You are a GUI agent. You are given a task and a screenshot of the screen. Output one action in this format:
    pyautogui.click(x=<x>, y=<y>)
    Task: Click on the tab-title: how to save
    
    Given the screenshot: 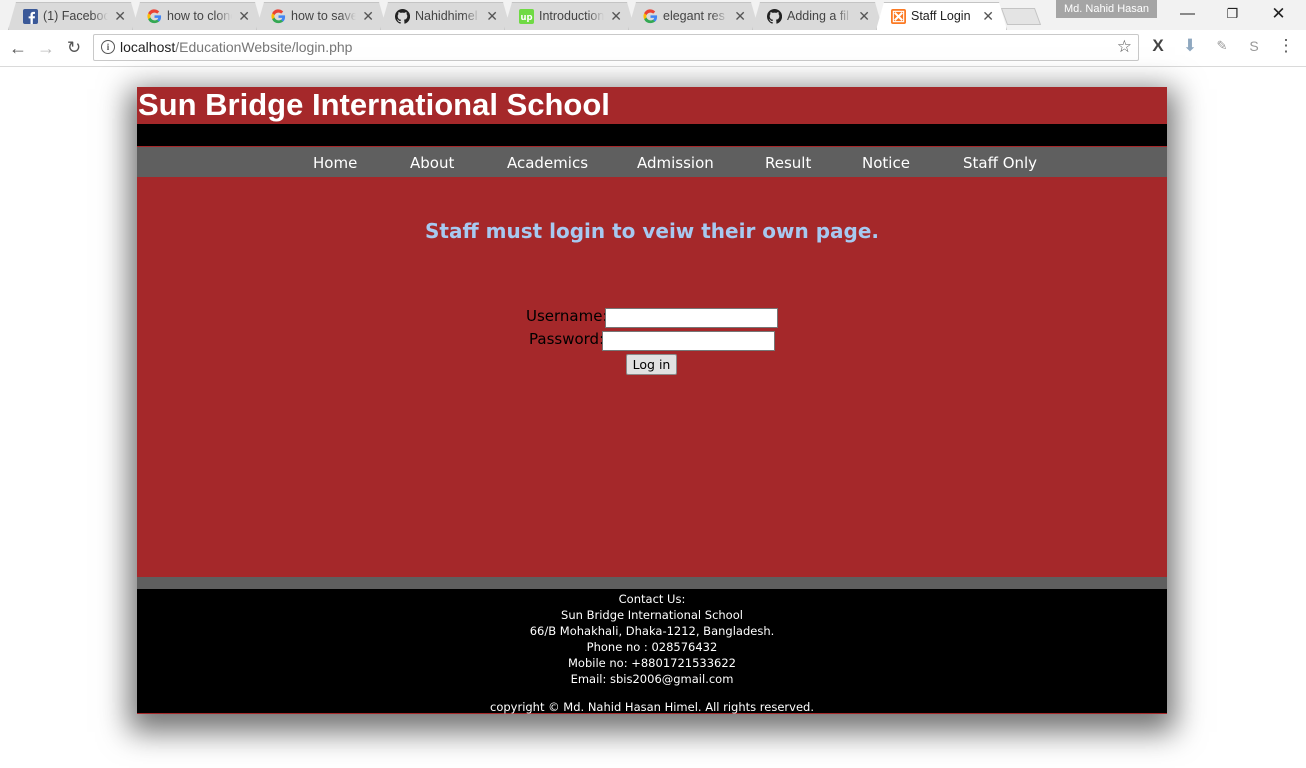 What is the action you would take?
    pyautogui.click(x=323, y=16)
    